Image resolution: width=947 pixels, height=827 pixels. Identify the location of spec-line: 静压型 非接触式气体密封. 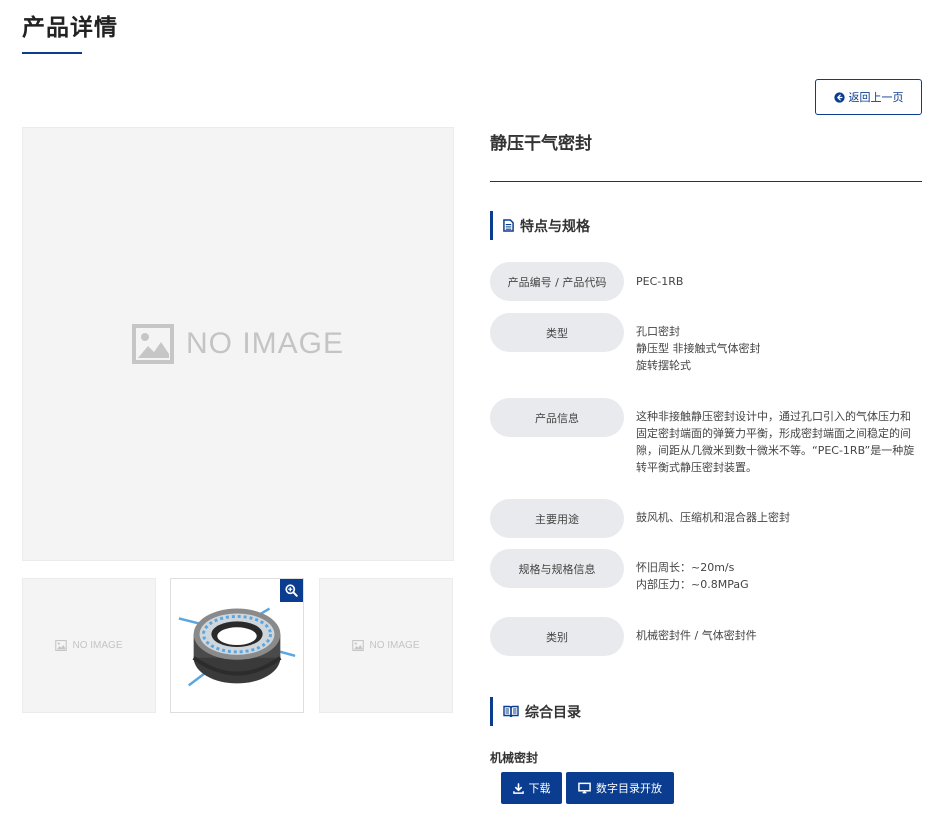
(698, 348).